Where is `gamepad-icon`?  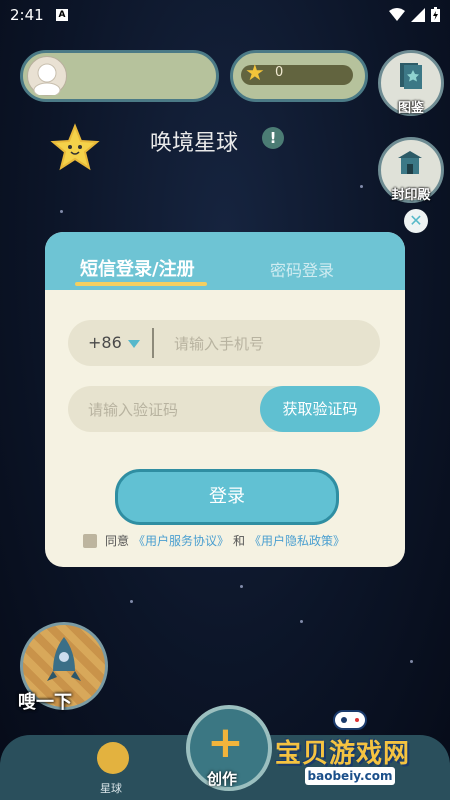
gamepad-icon is located at coordinates (350, 720).